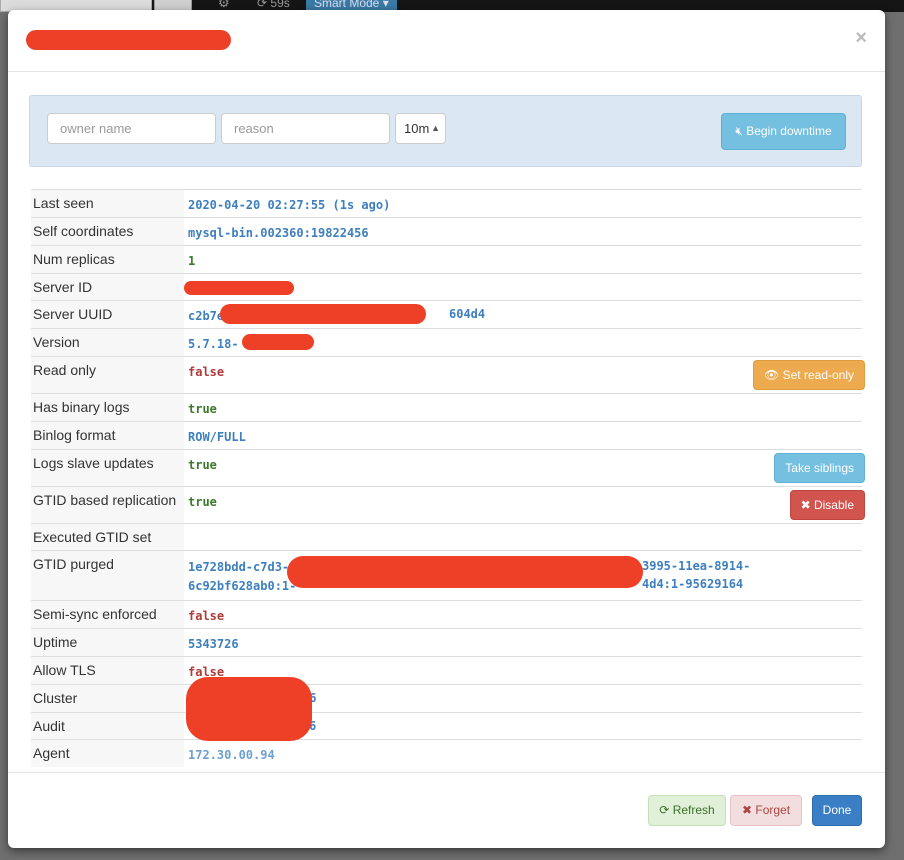 This screenshot has height=860, width=904. I want to click on duration-value: 10m, so click(417, 128).